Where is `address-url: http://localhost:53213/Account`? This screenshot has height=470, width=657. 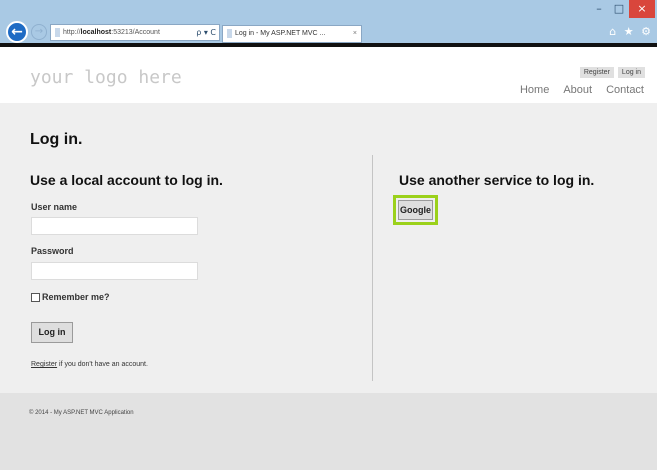 address-url: http://localhost:53213/Account is located at coordinates (111, 32).